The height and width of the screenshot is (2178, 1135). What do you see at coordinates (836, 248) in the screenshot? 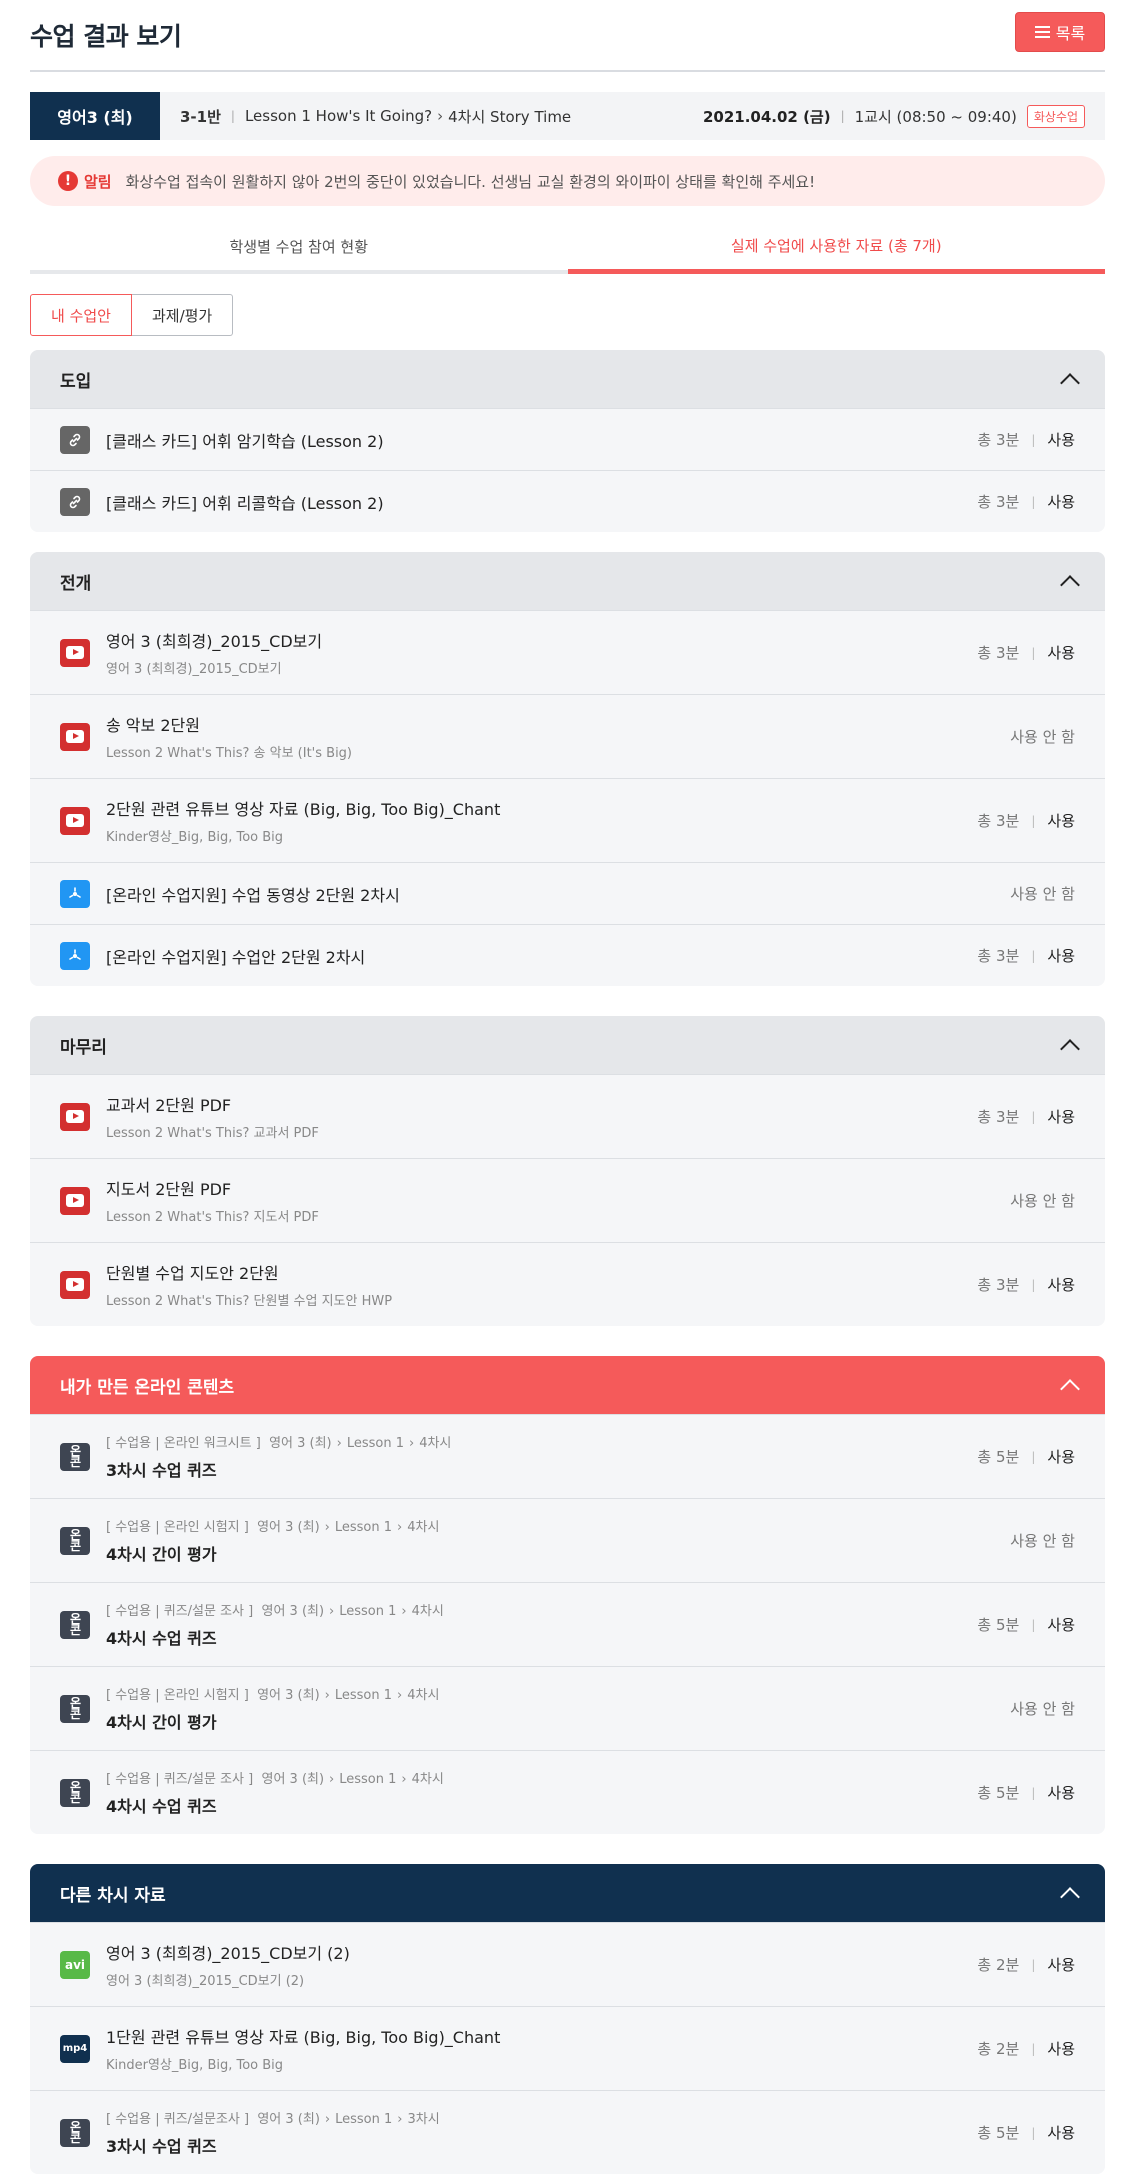
I see `tab-used-materials: 실제 수업에 사용한 자료 (총 7개)` at bounding box center [836, 248].